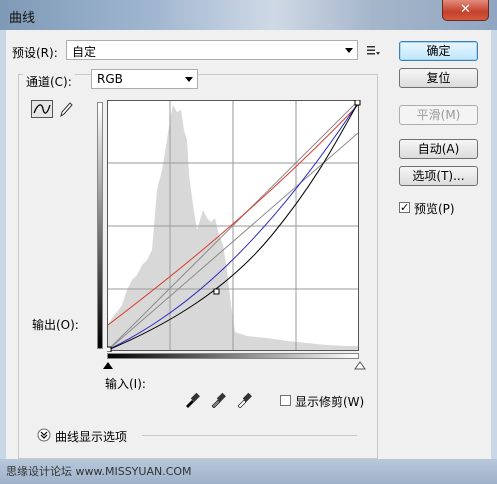 The image size is (497, 484). Describe the element at coordinates (404, 207) in the screenshot. I see `preview-checkbox: ✓` at that location.